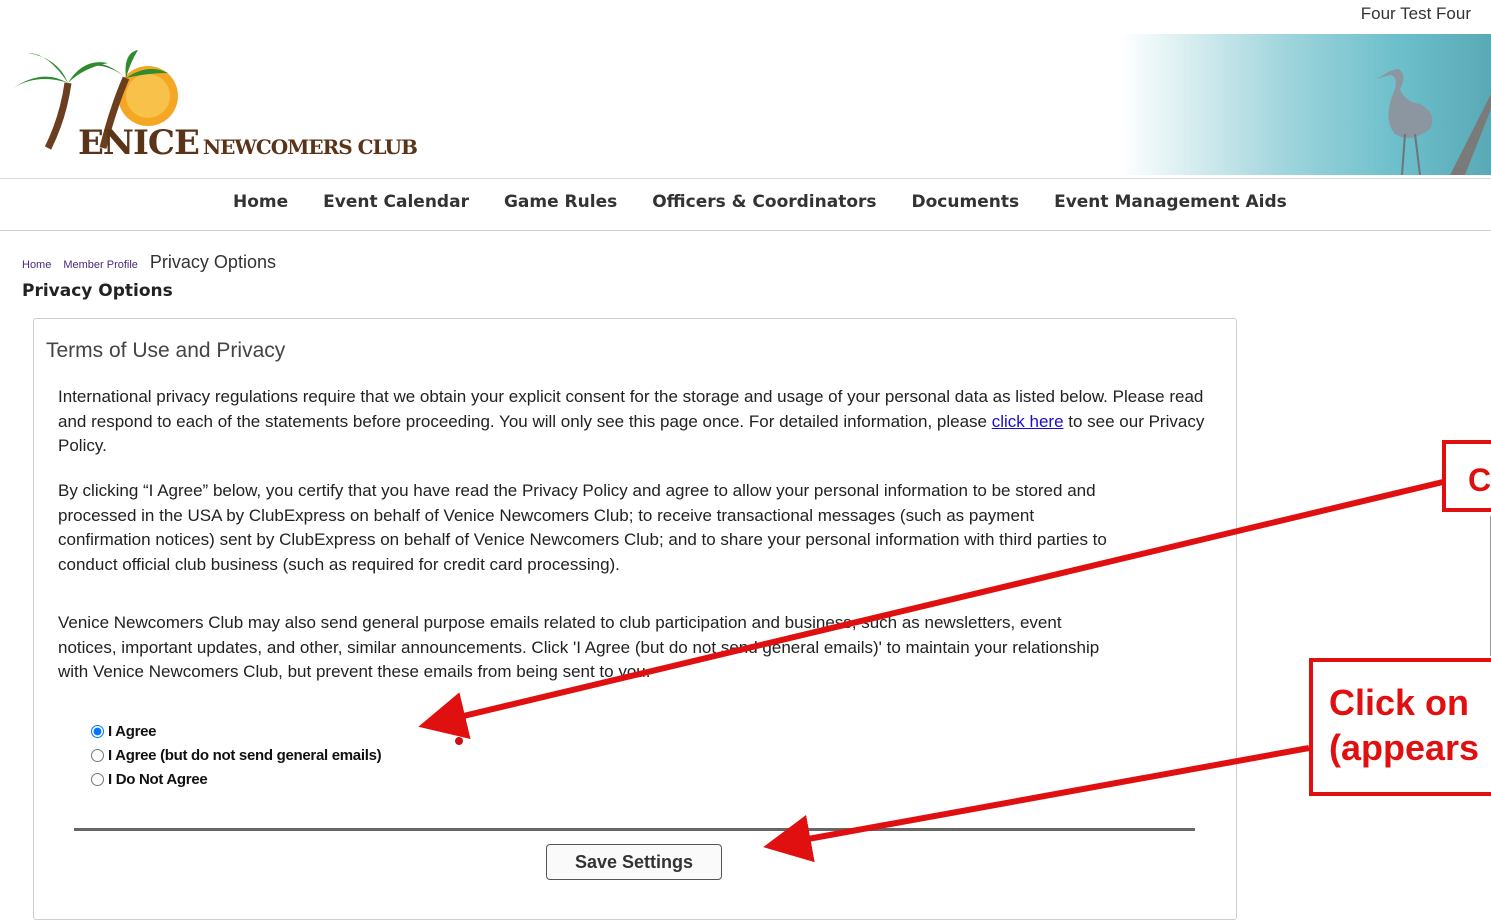  What do you see at coordinates (1433, 122) in the screenshot?
I see `heron-icon` at bounding box center [1433, 122].